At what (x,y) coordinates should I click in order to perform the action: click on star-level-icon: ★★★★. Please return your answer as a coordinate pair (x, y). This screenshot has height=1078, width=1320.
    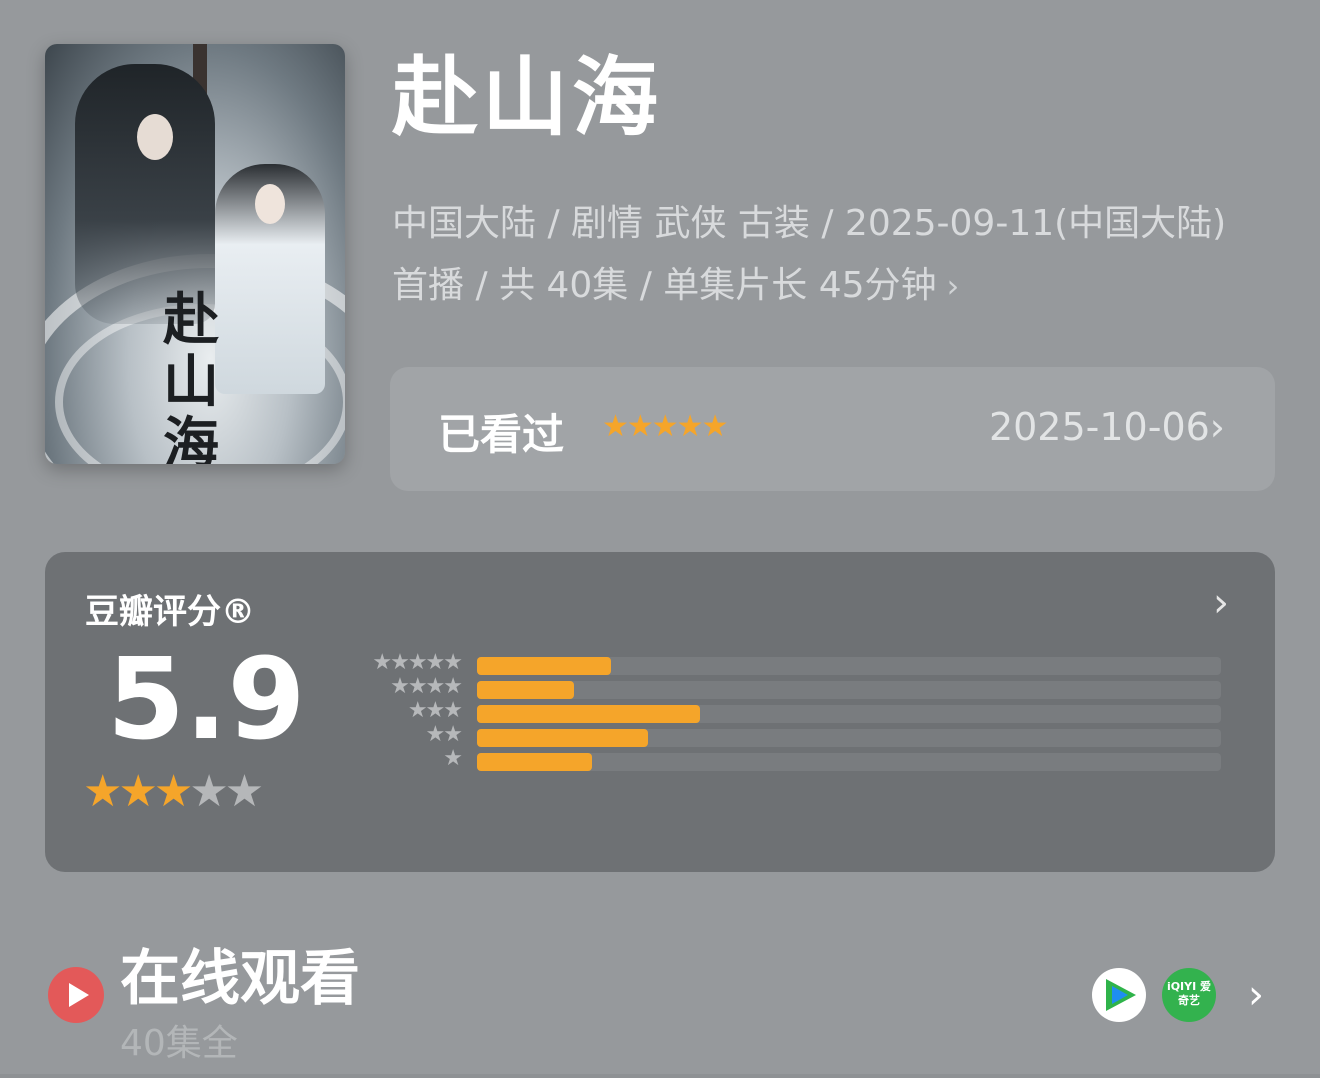
    Looking at the image, I should click on (426, 686).